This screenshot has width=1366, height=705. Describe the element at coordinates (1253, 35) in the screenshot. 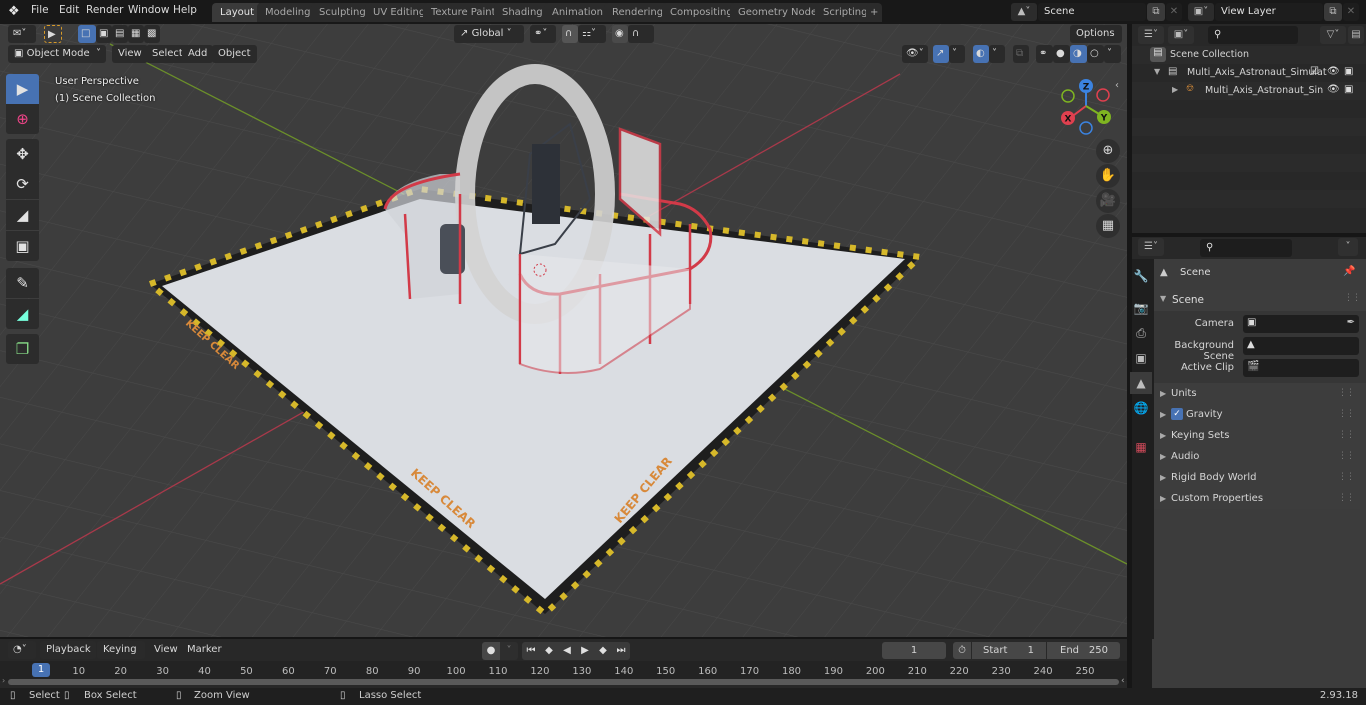

I see `outliner-search-input: ⚲` at that location.